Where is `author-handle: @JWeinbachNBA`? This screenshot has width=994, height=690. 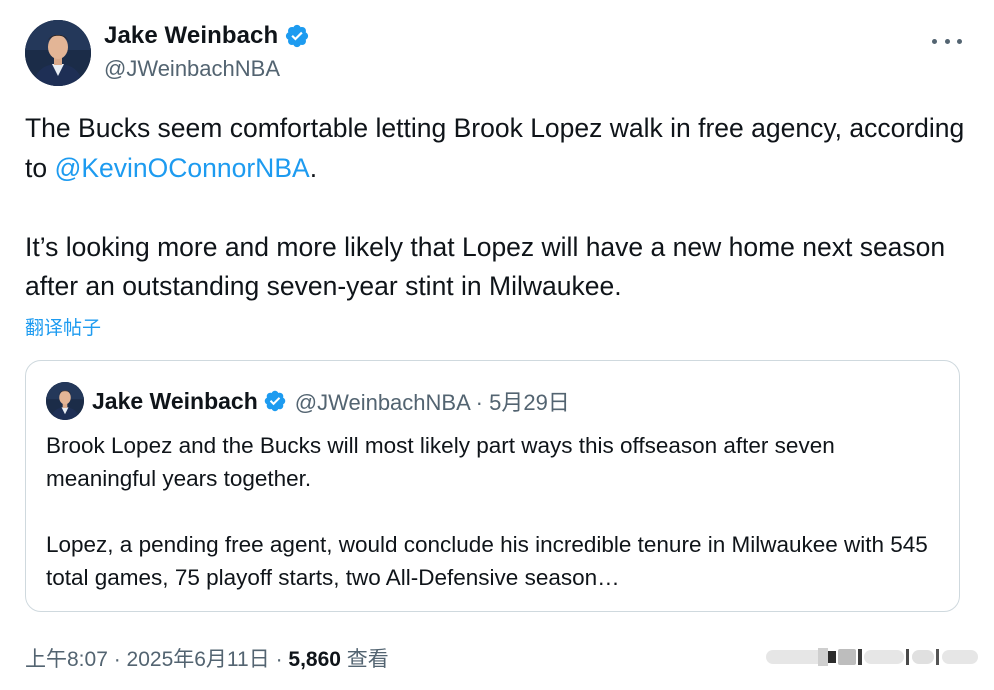 author-handle: @JWeinbachNBA is located at coordinates (192, 69).